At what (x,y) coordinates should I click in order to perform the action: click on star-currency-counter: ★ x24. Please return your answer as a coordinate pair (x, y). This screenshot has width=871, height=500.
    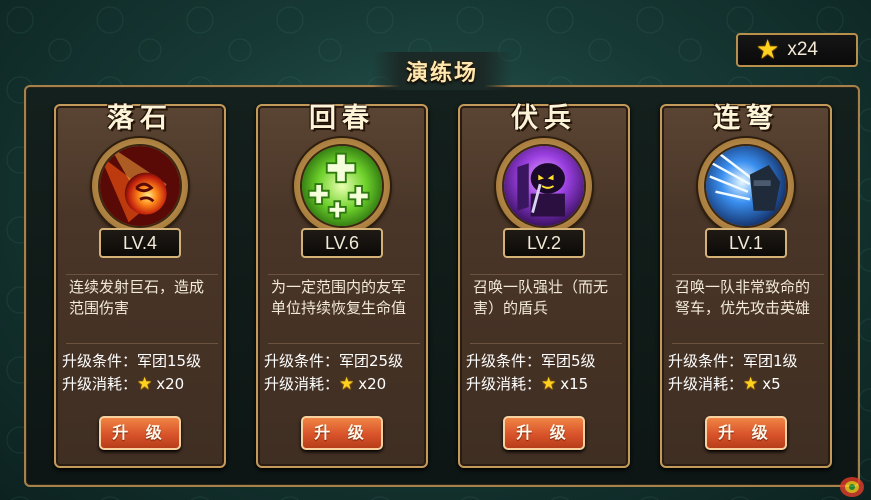
    Looking at the image, I should click on (797, 50).